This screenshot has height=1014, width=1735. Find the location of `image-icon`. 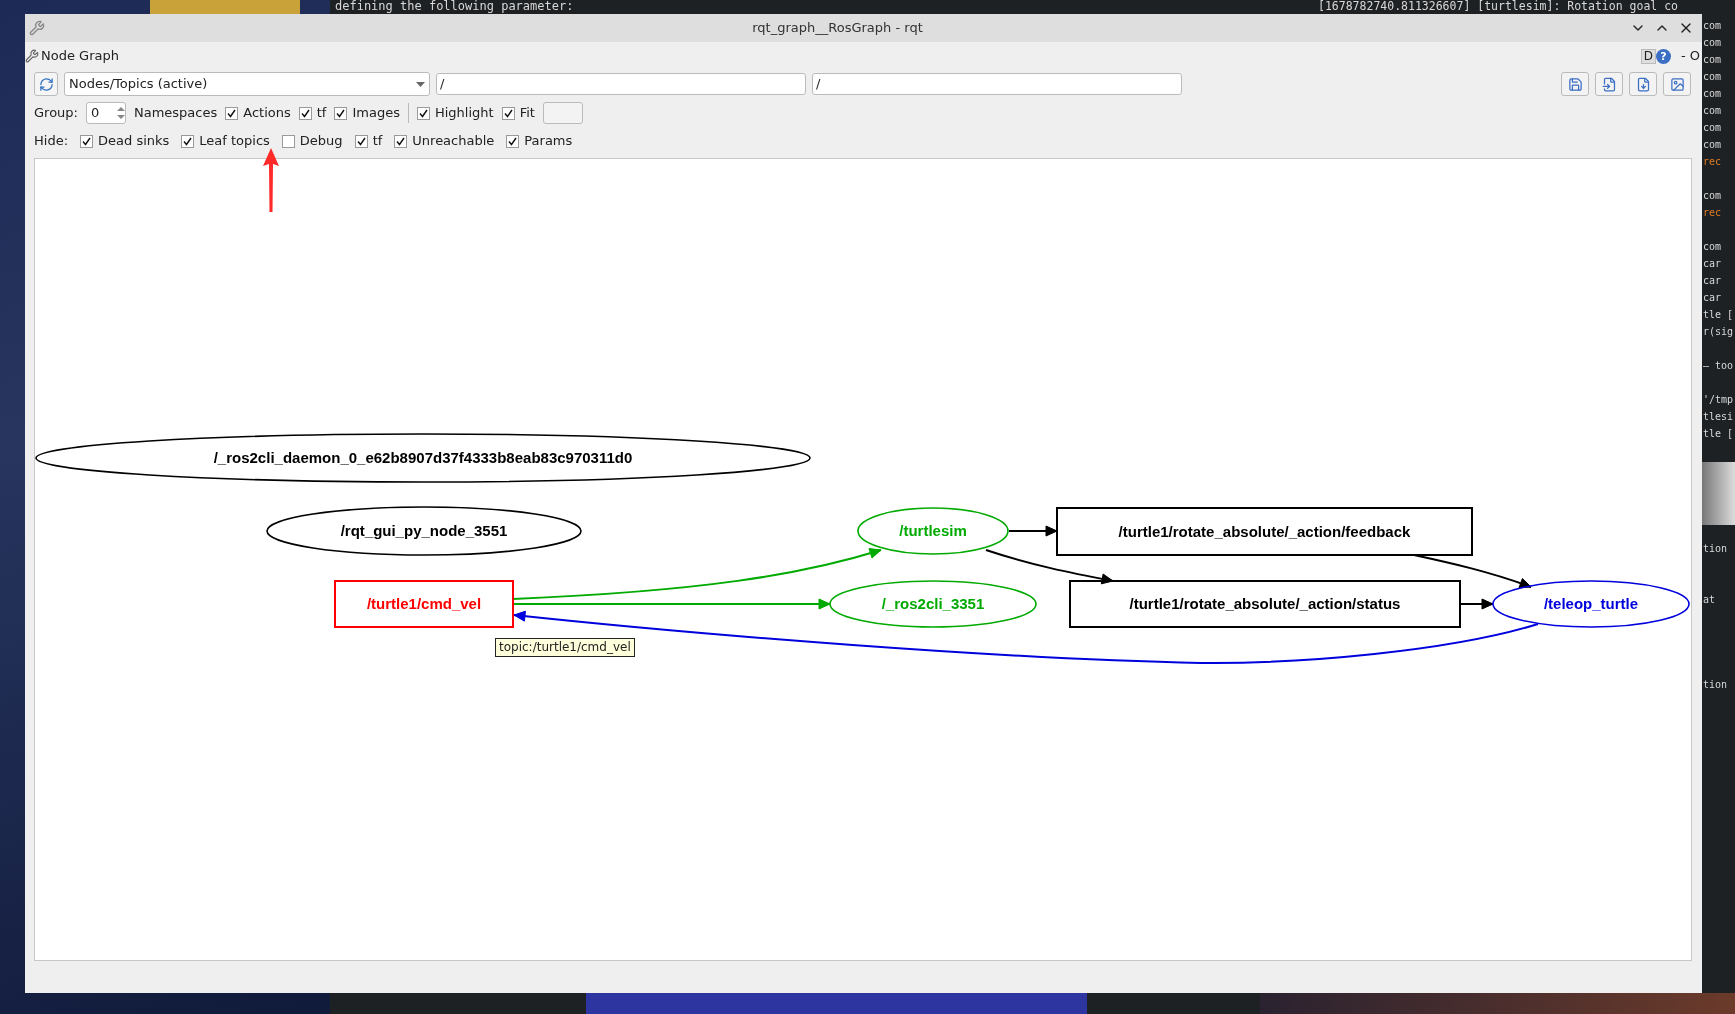

image-icon is located at coordinates (1677, 84).